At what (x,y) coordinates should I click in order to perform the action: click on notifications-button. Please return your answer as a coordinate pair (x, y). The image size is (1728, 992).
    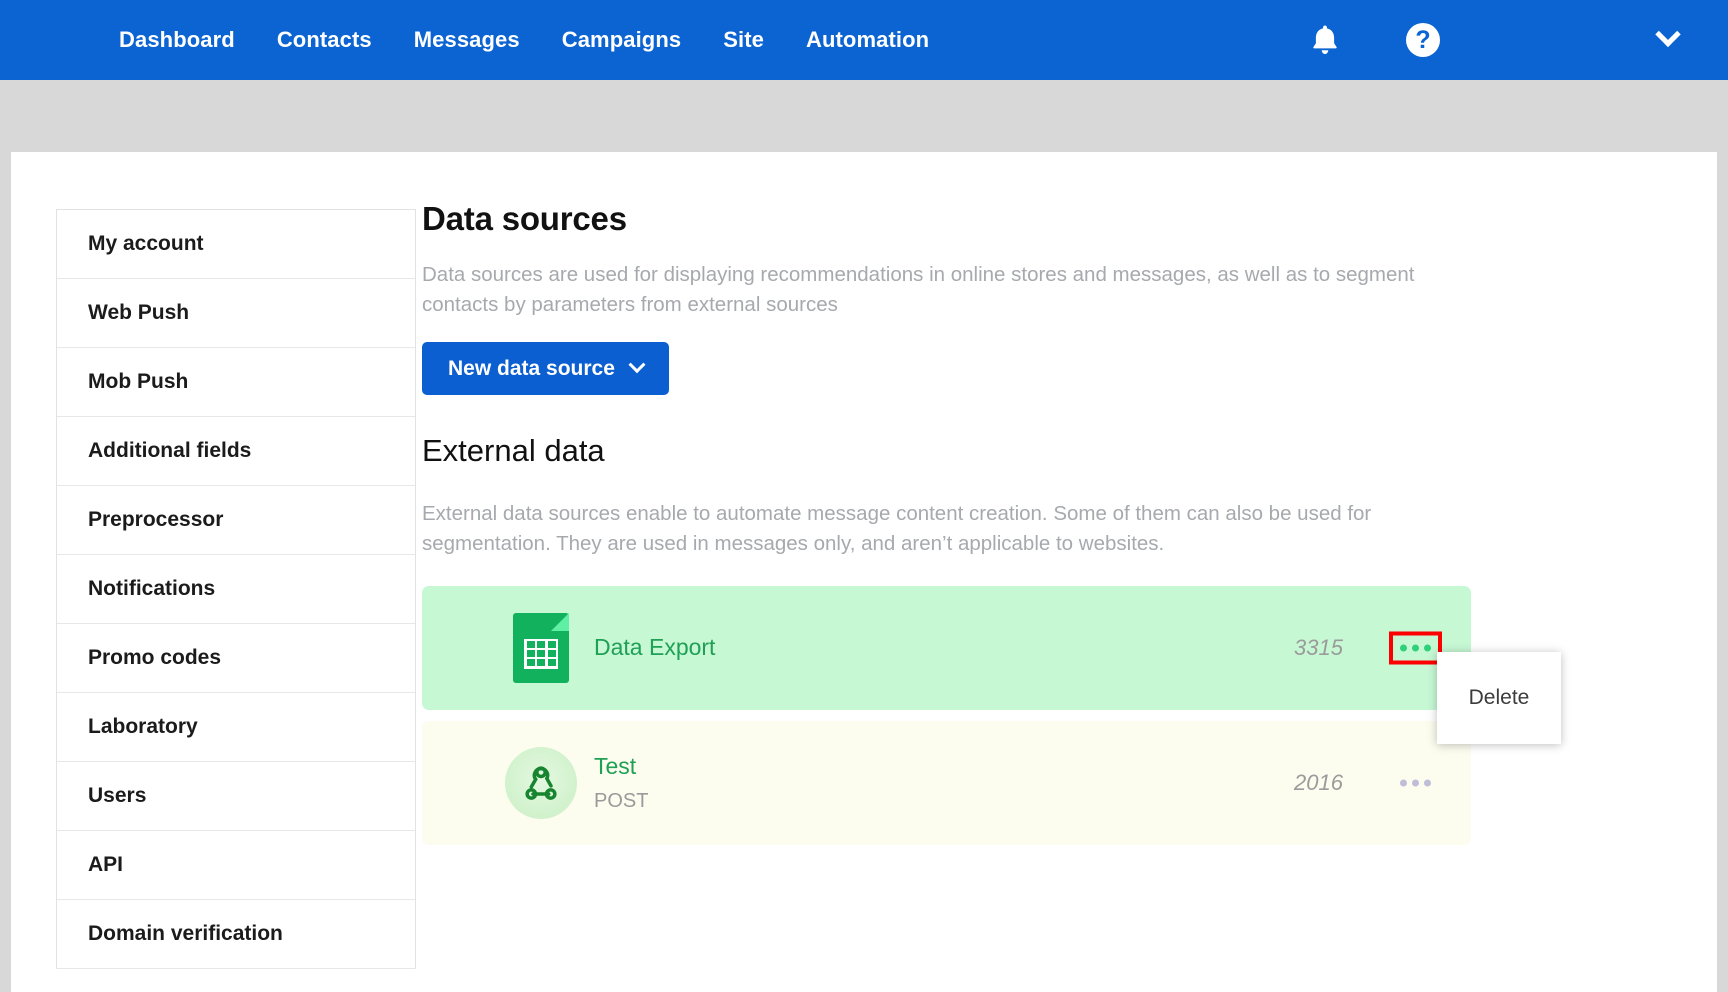
    Looking at the image, I should click on (1325, 40).